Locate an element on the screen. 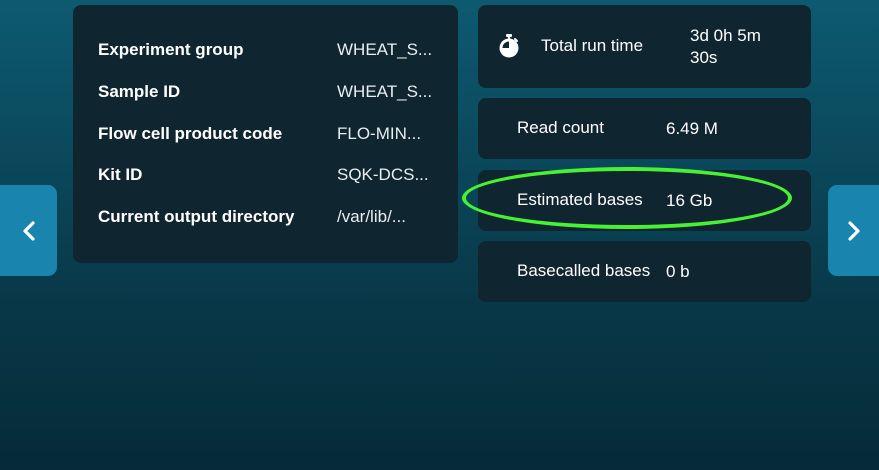  stopwatch-icon is located at coordinates (509, 46).